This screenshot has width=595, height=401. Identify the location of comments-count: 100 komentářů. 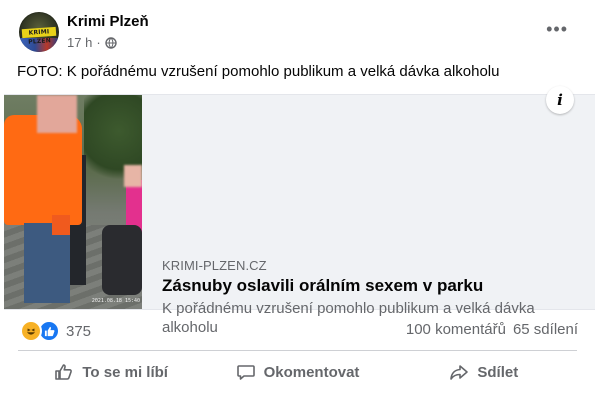
(456, 329).